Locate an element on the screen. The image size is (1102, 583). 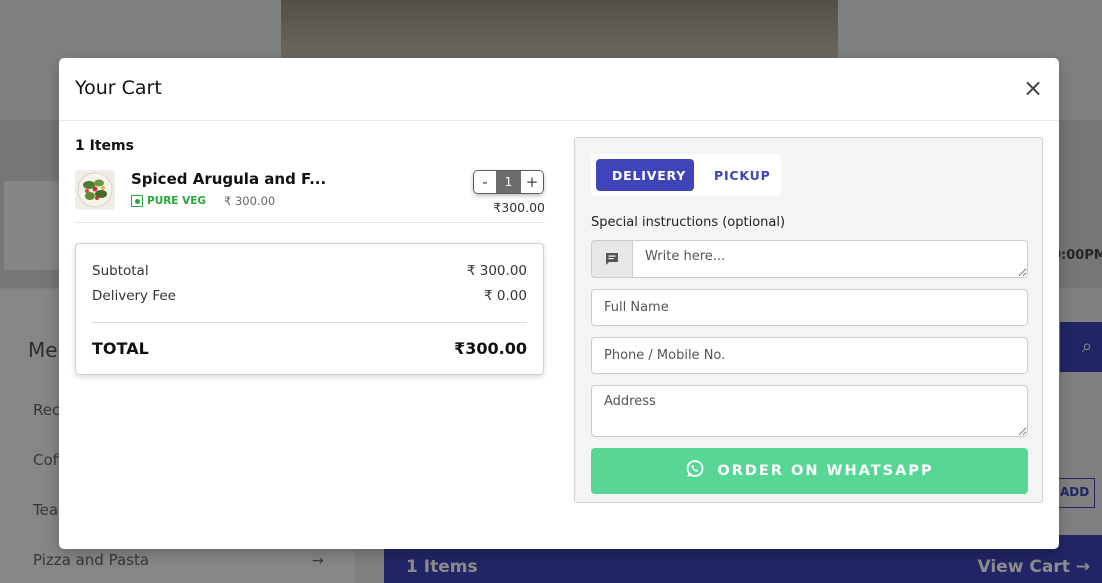
total-row: TOTAL ₹300.00 is located at coordinates (309, 348).